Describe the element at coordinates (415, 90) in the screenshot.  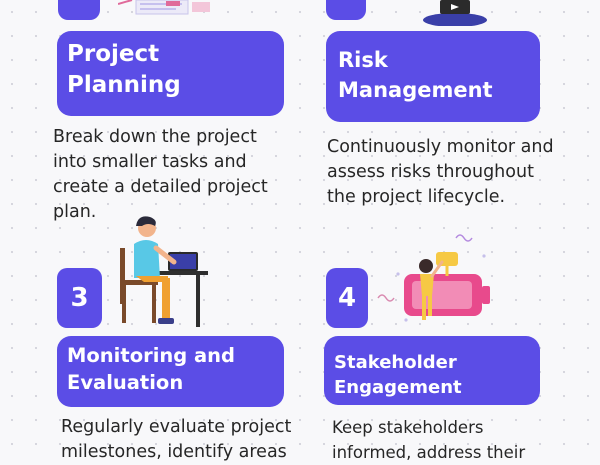
I see `title-line-2: Management` at that location.